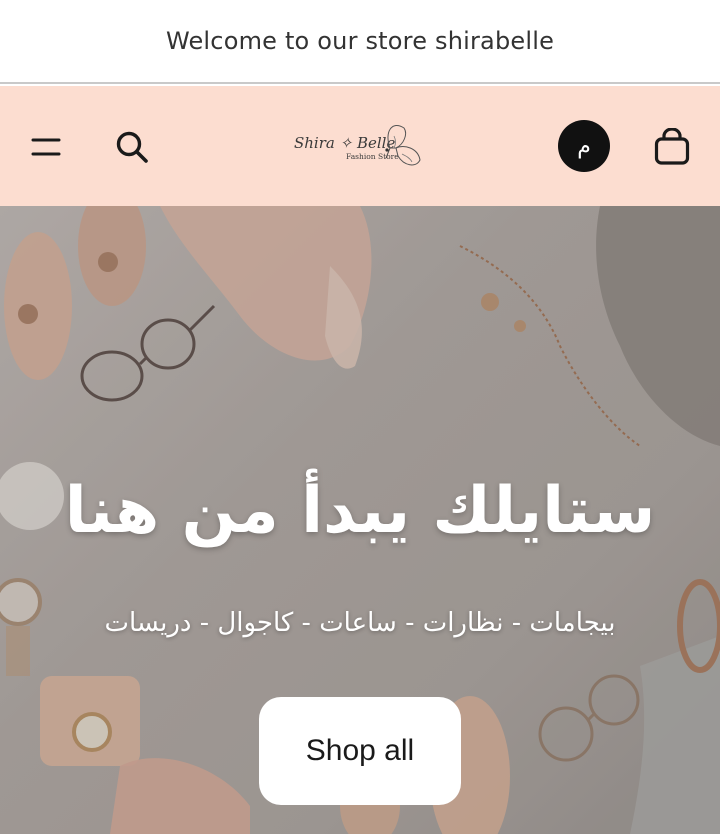 This screenshot has width=720, height=834. I want to click on search-icon, so click(132, 147).